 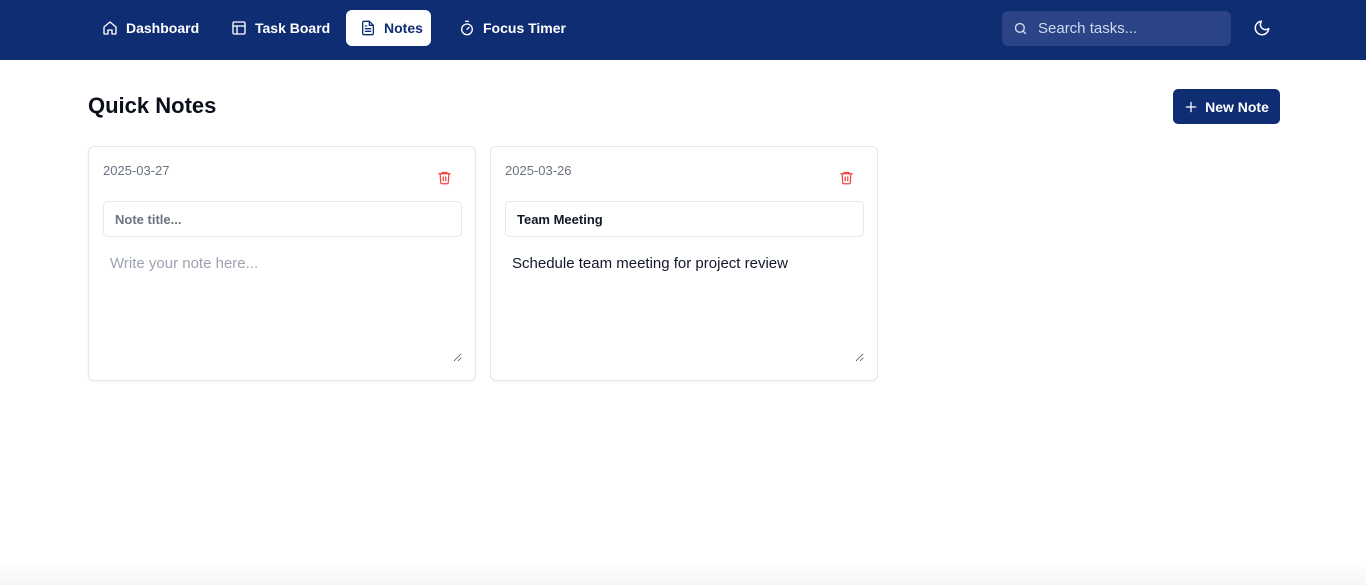 What do you see at coordinates (163, 28) in the screenshot?
I see `nav-item-label: Dashboard` at bounding box center [163, 28].